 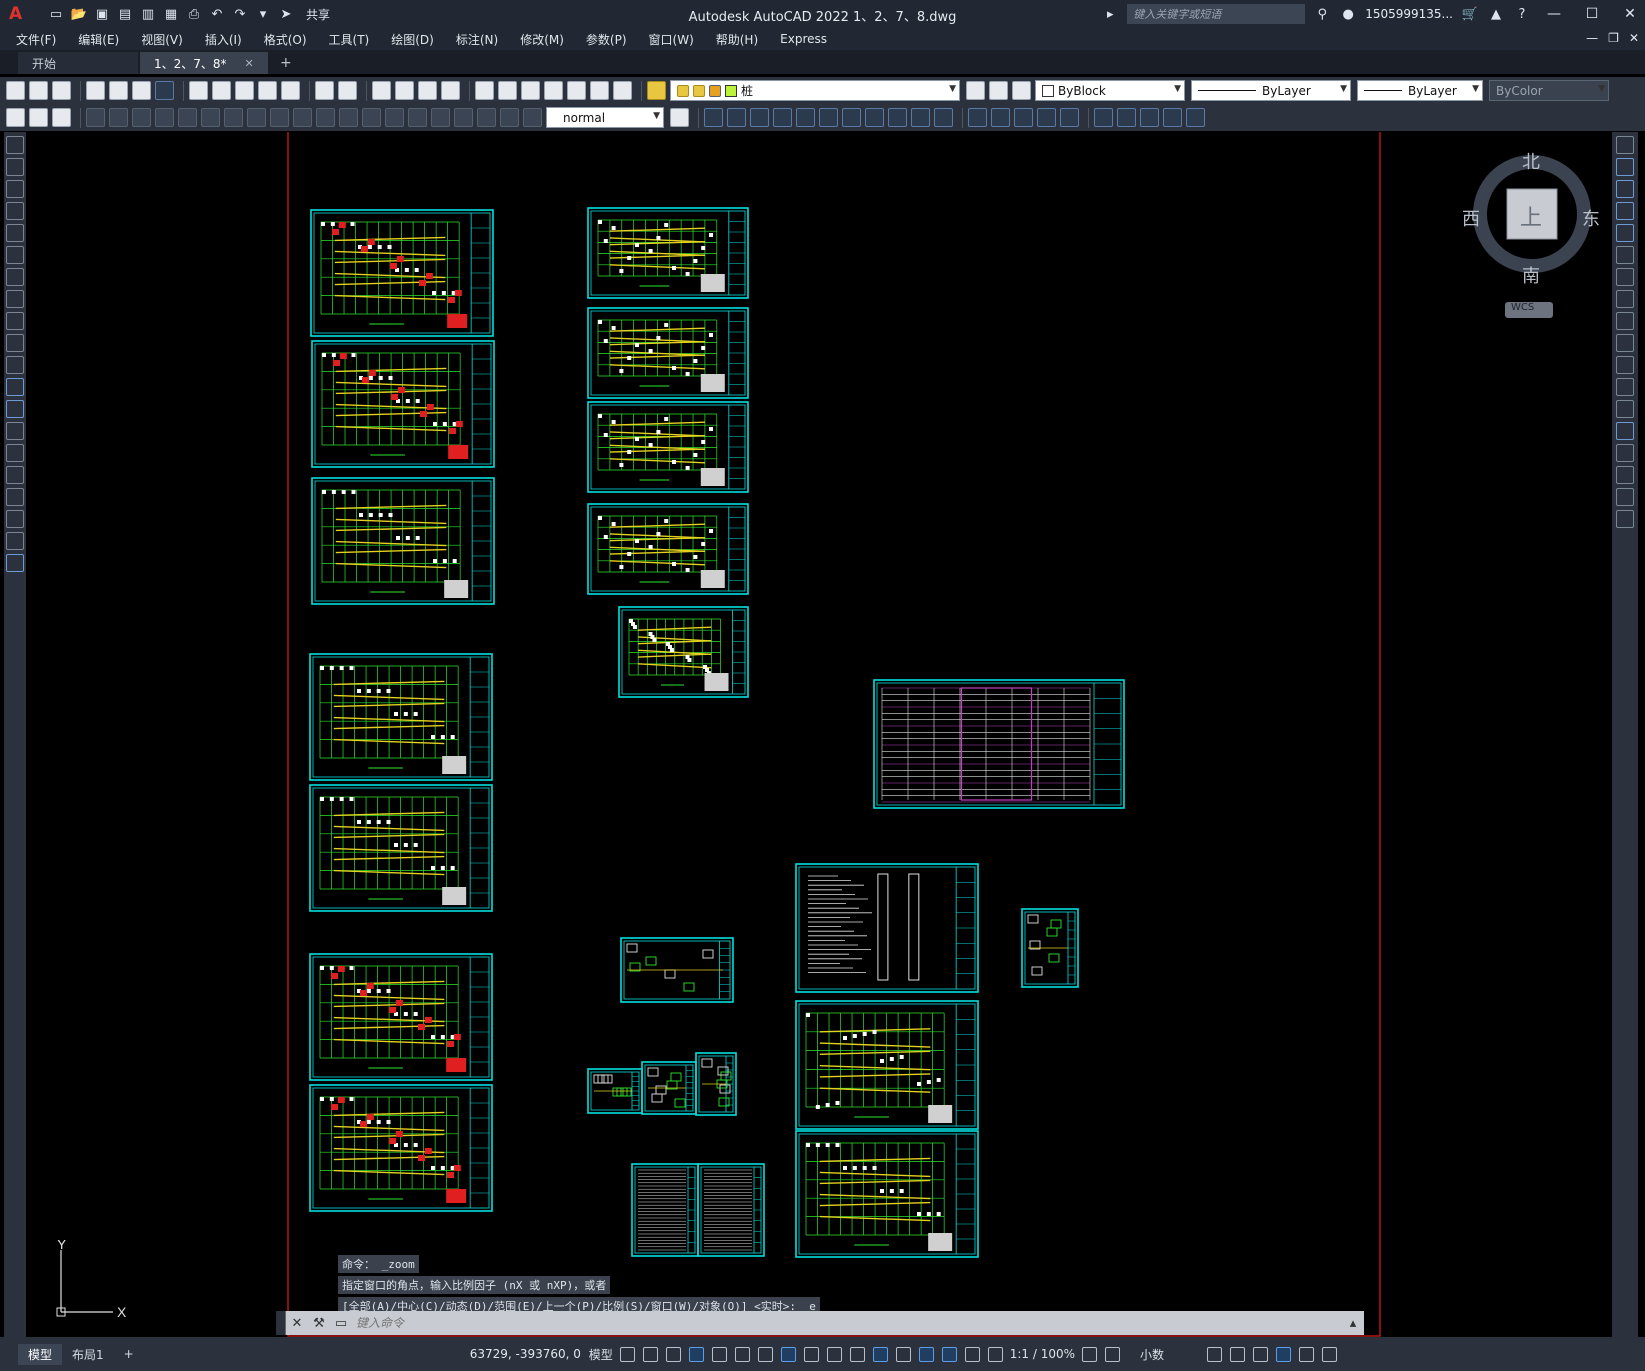 What do you see at coordinates (341, 1323) in the screenshot?
I see `recent-commands-icon: ▭` at bounding box center [341, 1323].